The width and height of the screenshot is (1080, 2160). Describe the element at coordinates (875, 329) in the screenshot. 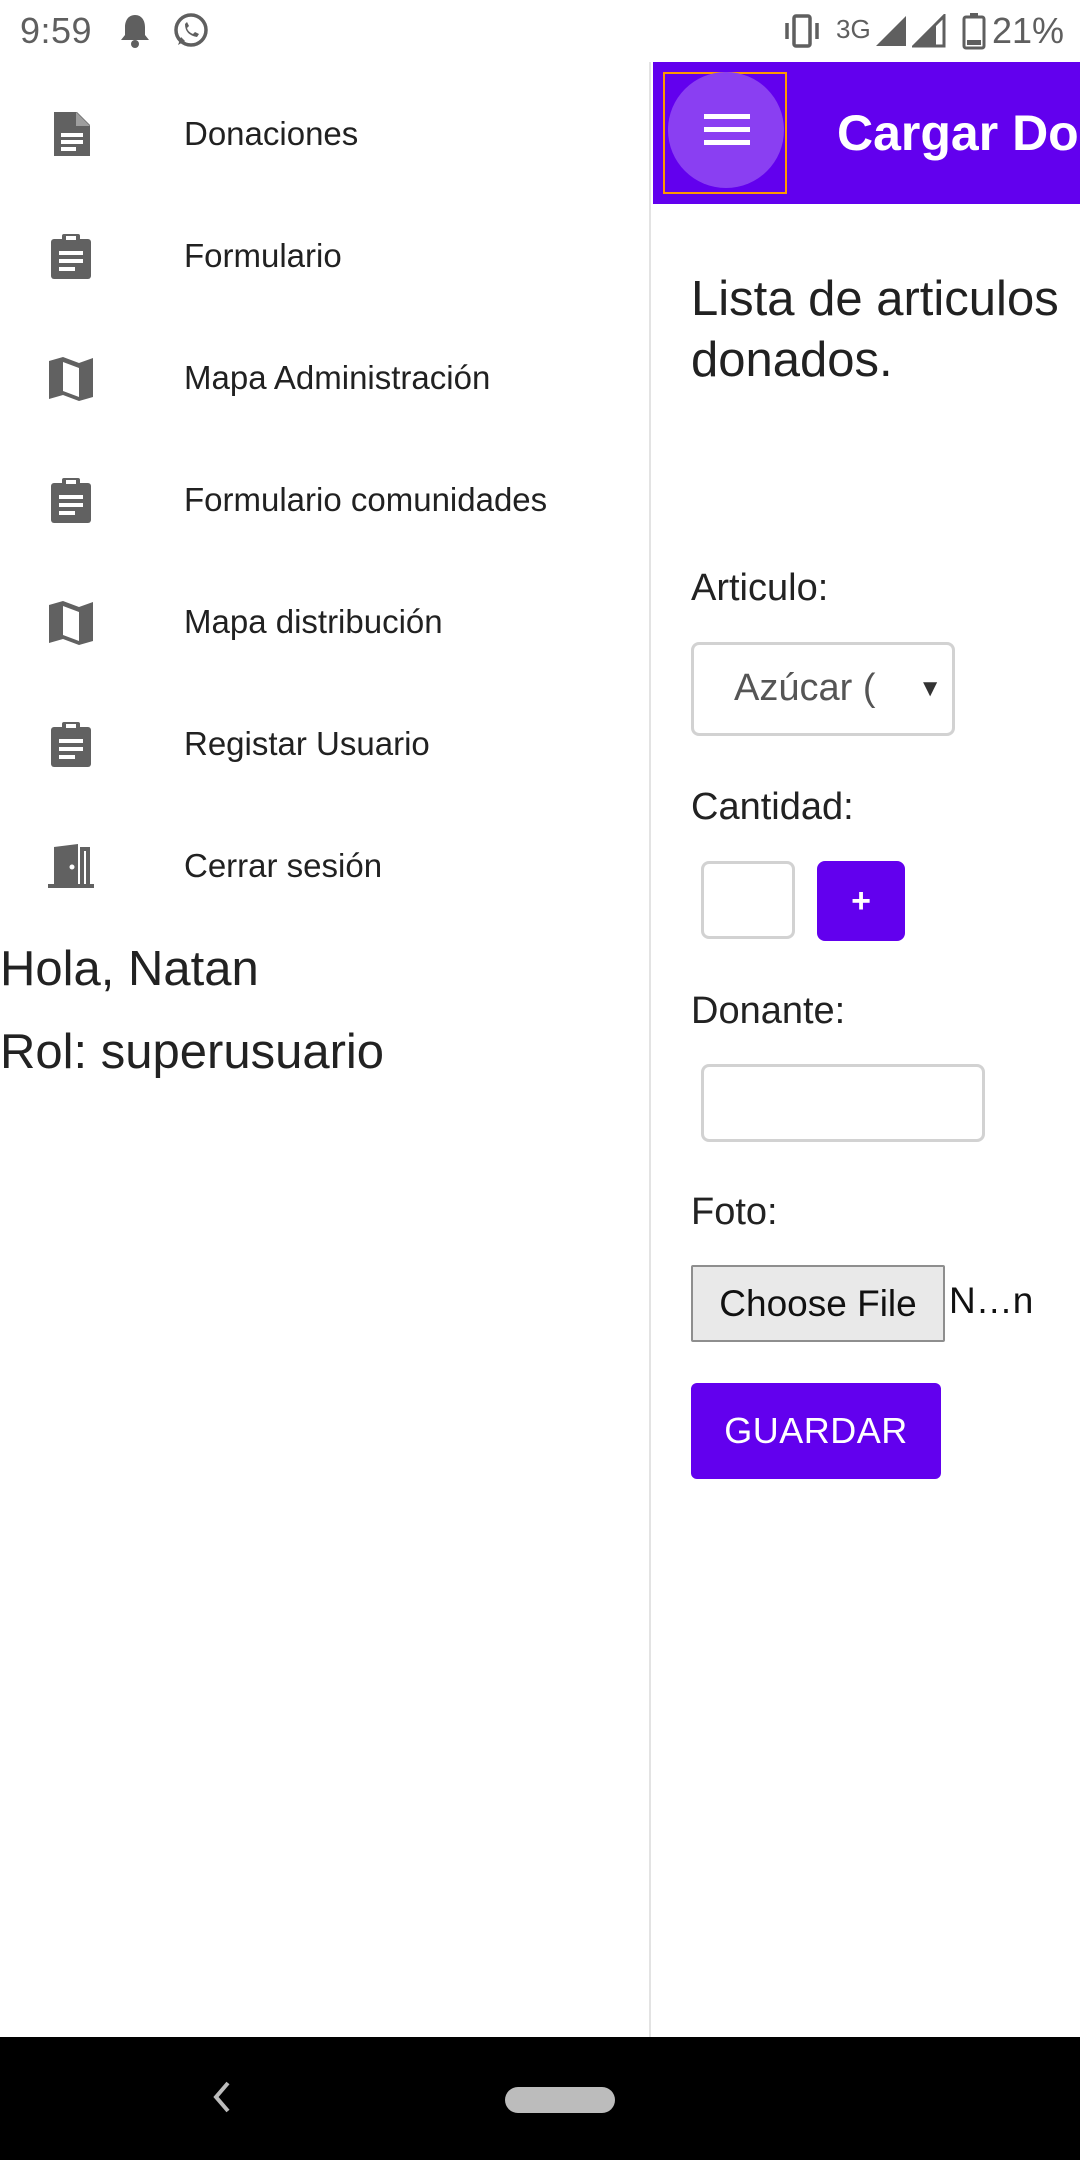

I see `form-heading: Lista de articulos donados.` at that location.